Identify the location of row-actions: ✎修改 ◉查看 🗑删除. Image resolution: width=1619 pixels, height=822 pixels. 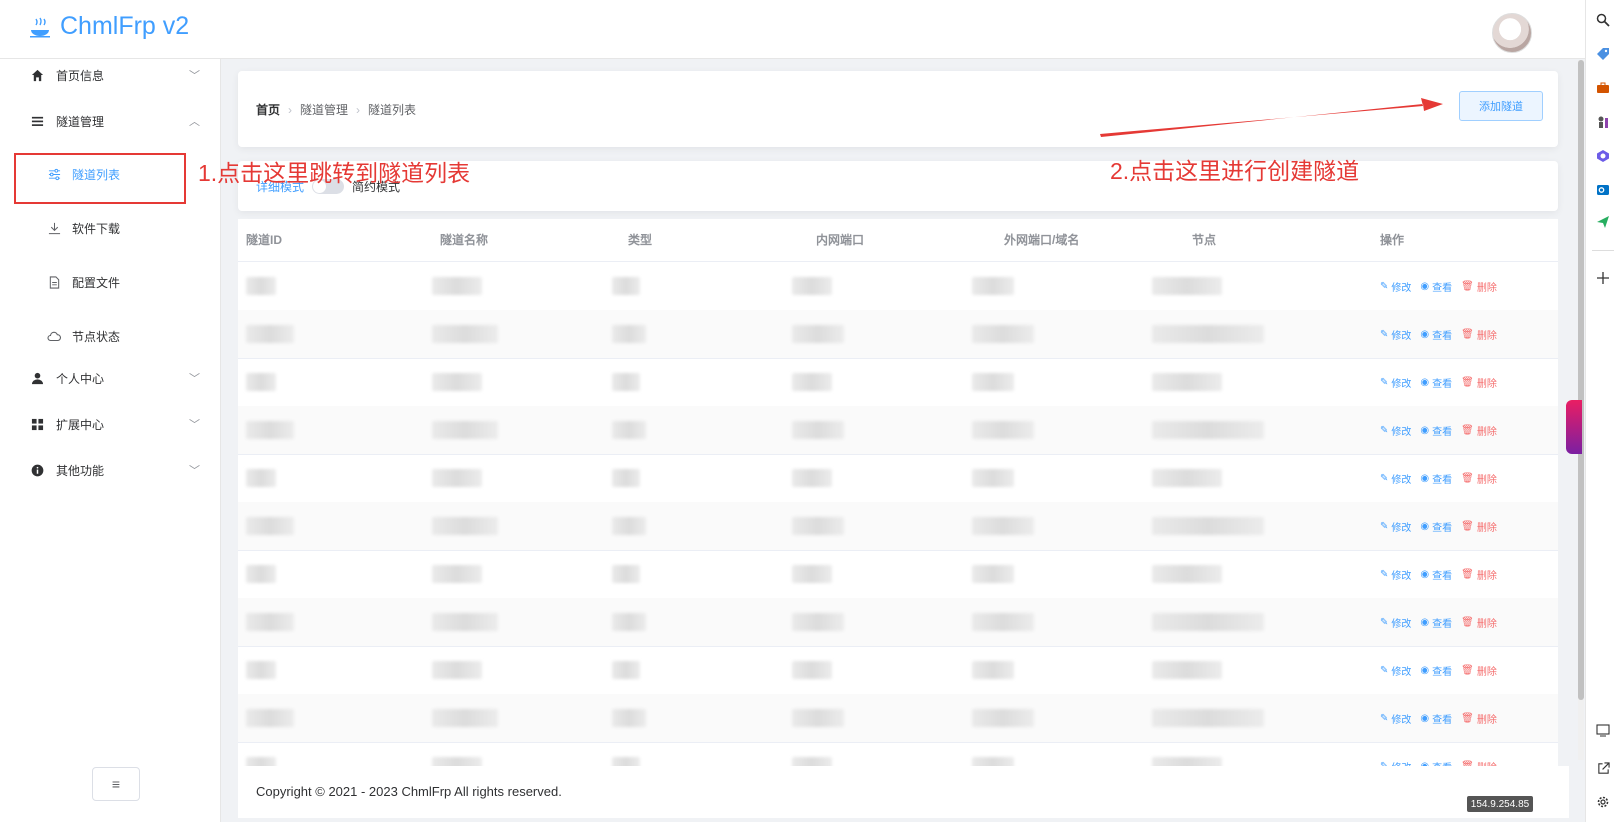
(1438, 526).